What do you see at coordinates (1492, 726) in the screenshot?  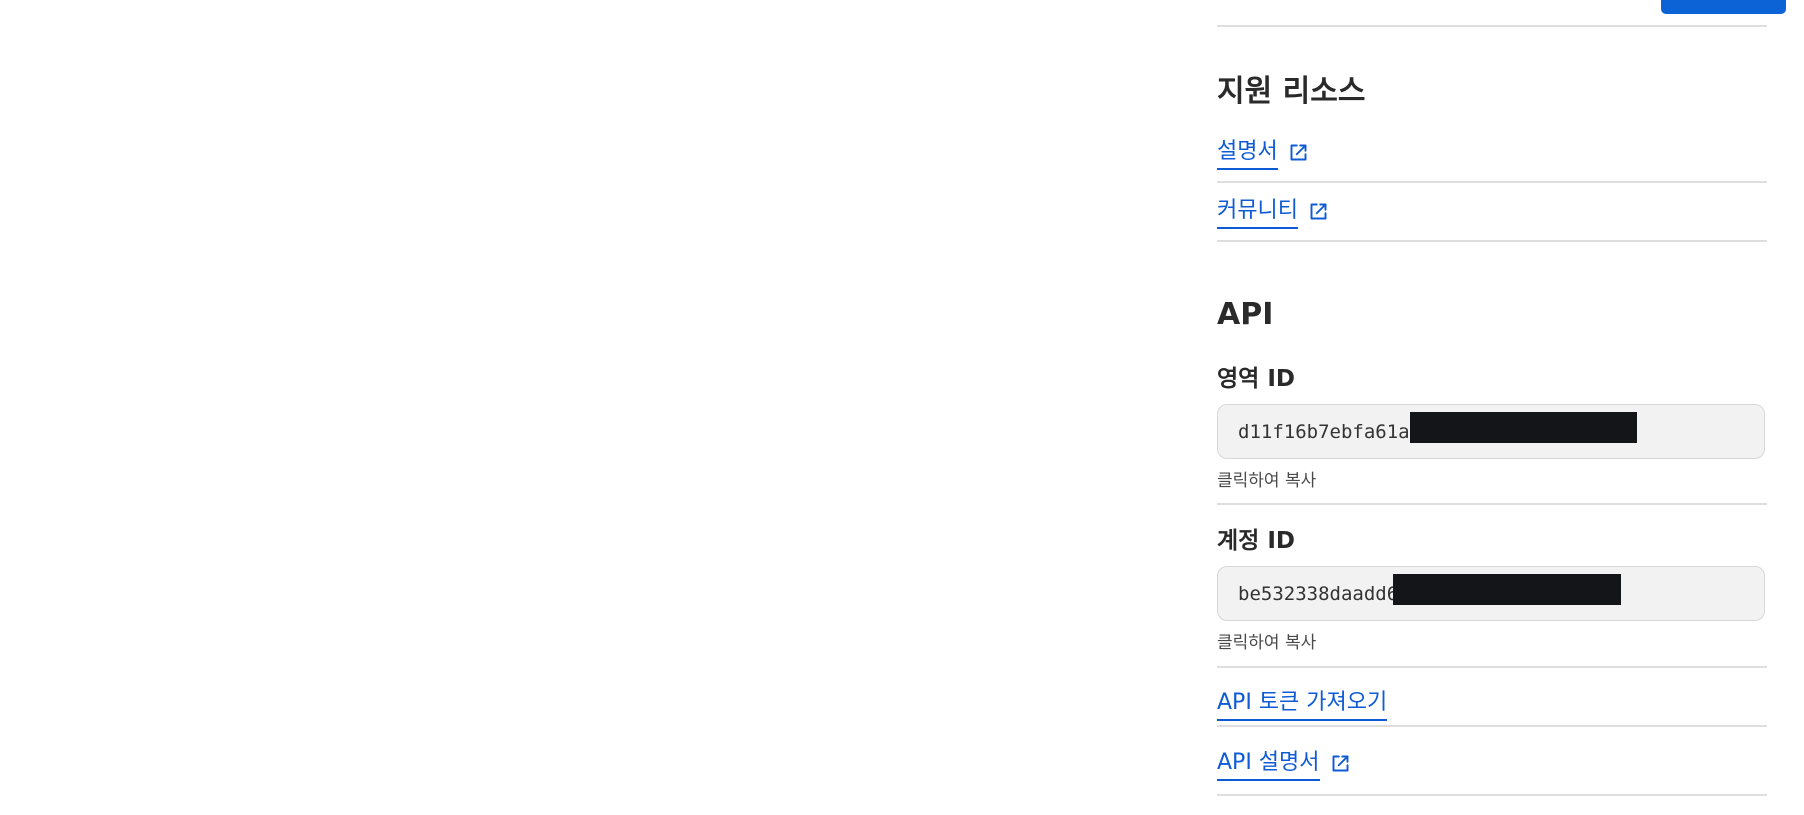 I see `api-token-divider` at bounding box center [1492, 726].